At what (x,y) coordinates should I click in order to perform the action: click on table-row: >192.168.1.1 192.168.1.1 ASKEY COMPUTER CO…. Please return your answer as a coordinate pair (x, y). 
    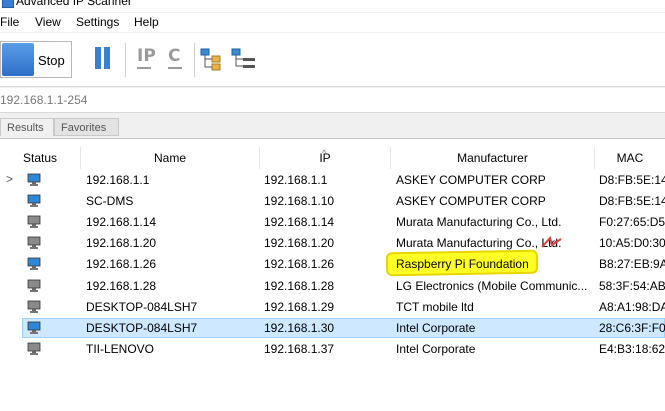
    Looking at the image, I should click on (332, 180).